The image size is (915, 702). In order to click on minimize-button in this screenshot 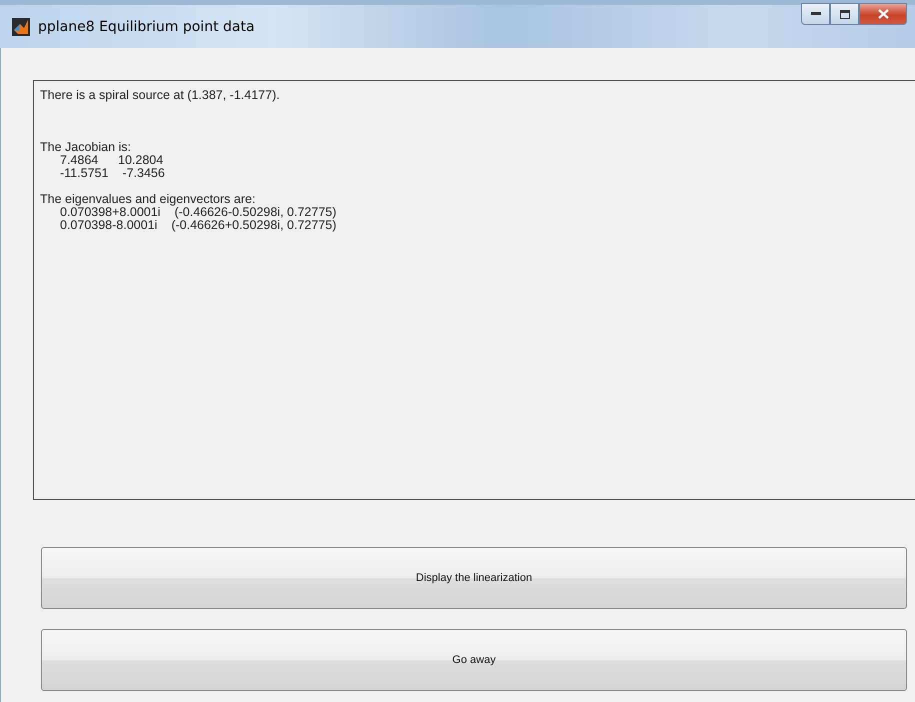, I will do `click(815, 14)`.